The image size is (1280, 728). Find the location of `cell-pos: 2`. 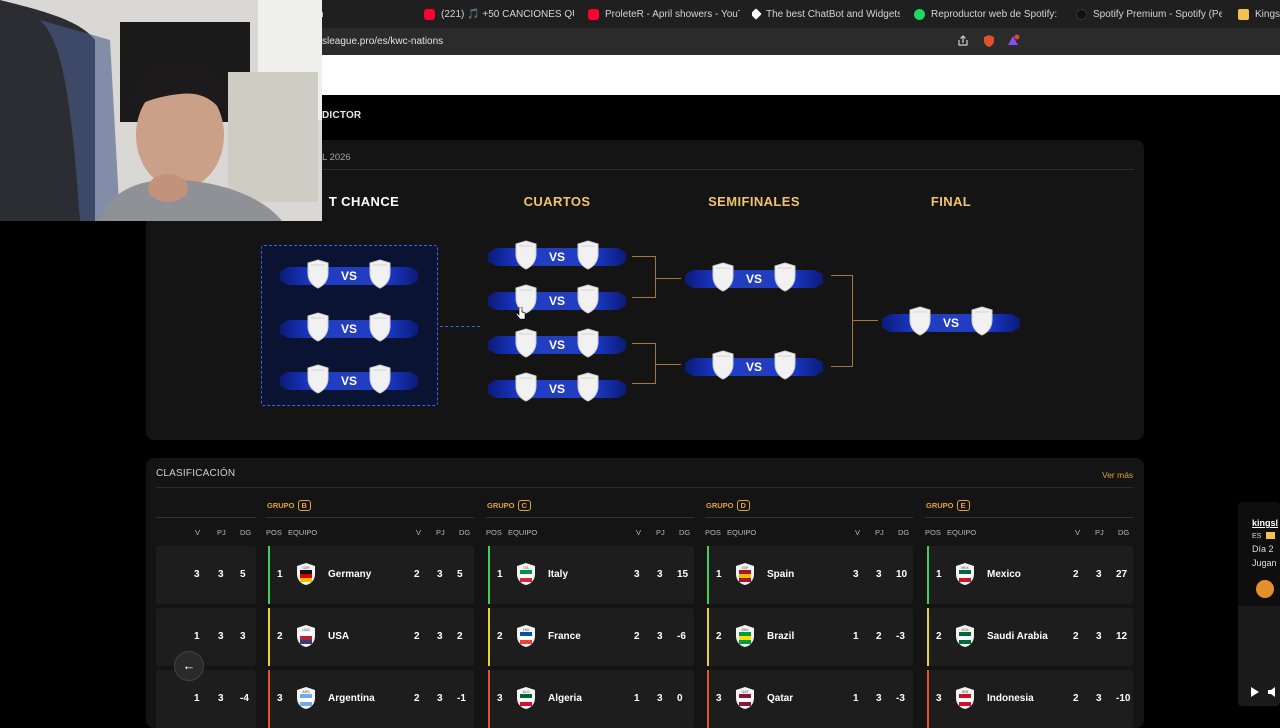

cell-pos: 2 is located at coordinates (719, 636).